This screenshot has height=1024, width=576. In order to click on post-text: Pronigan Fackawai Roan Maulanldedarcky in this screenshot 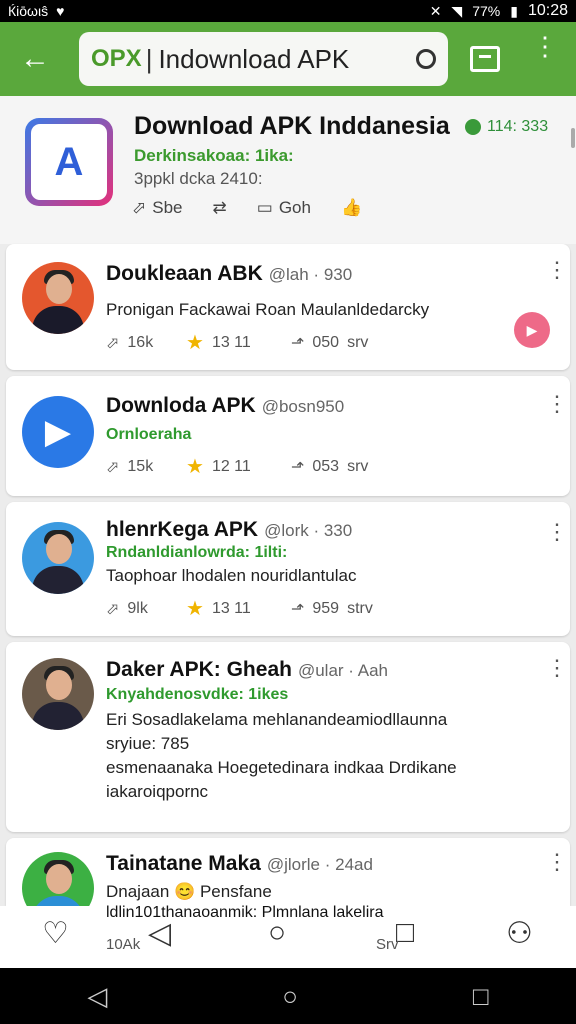, I will do `click(268, 309)`.